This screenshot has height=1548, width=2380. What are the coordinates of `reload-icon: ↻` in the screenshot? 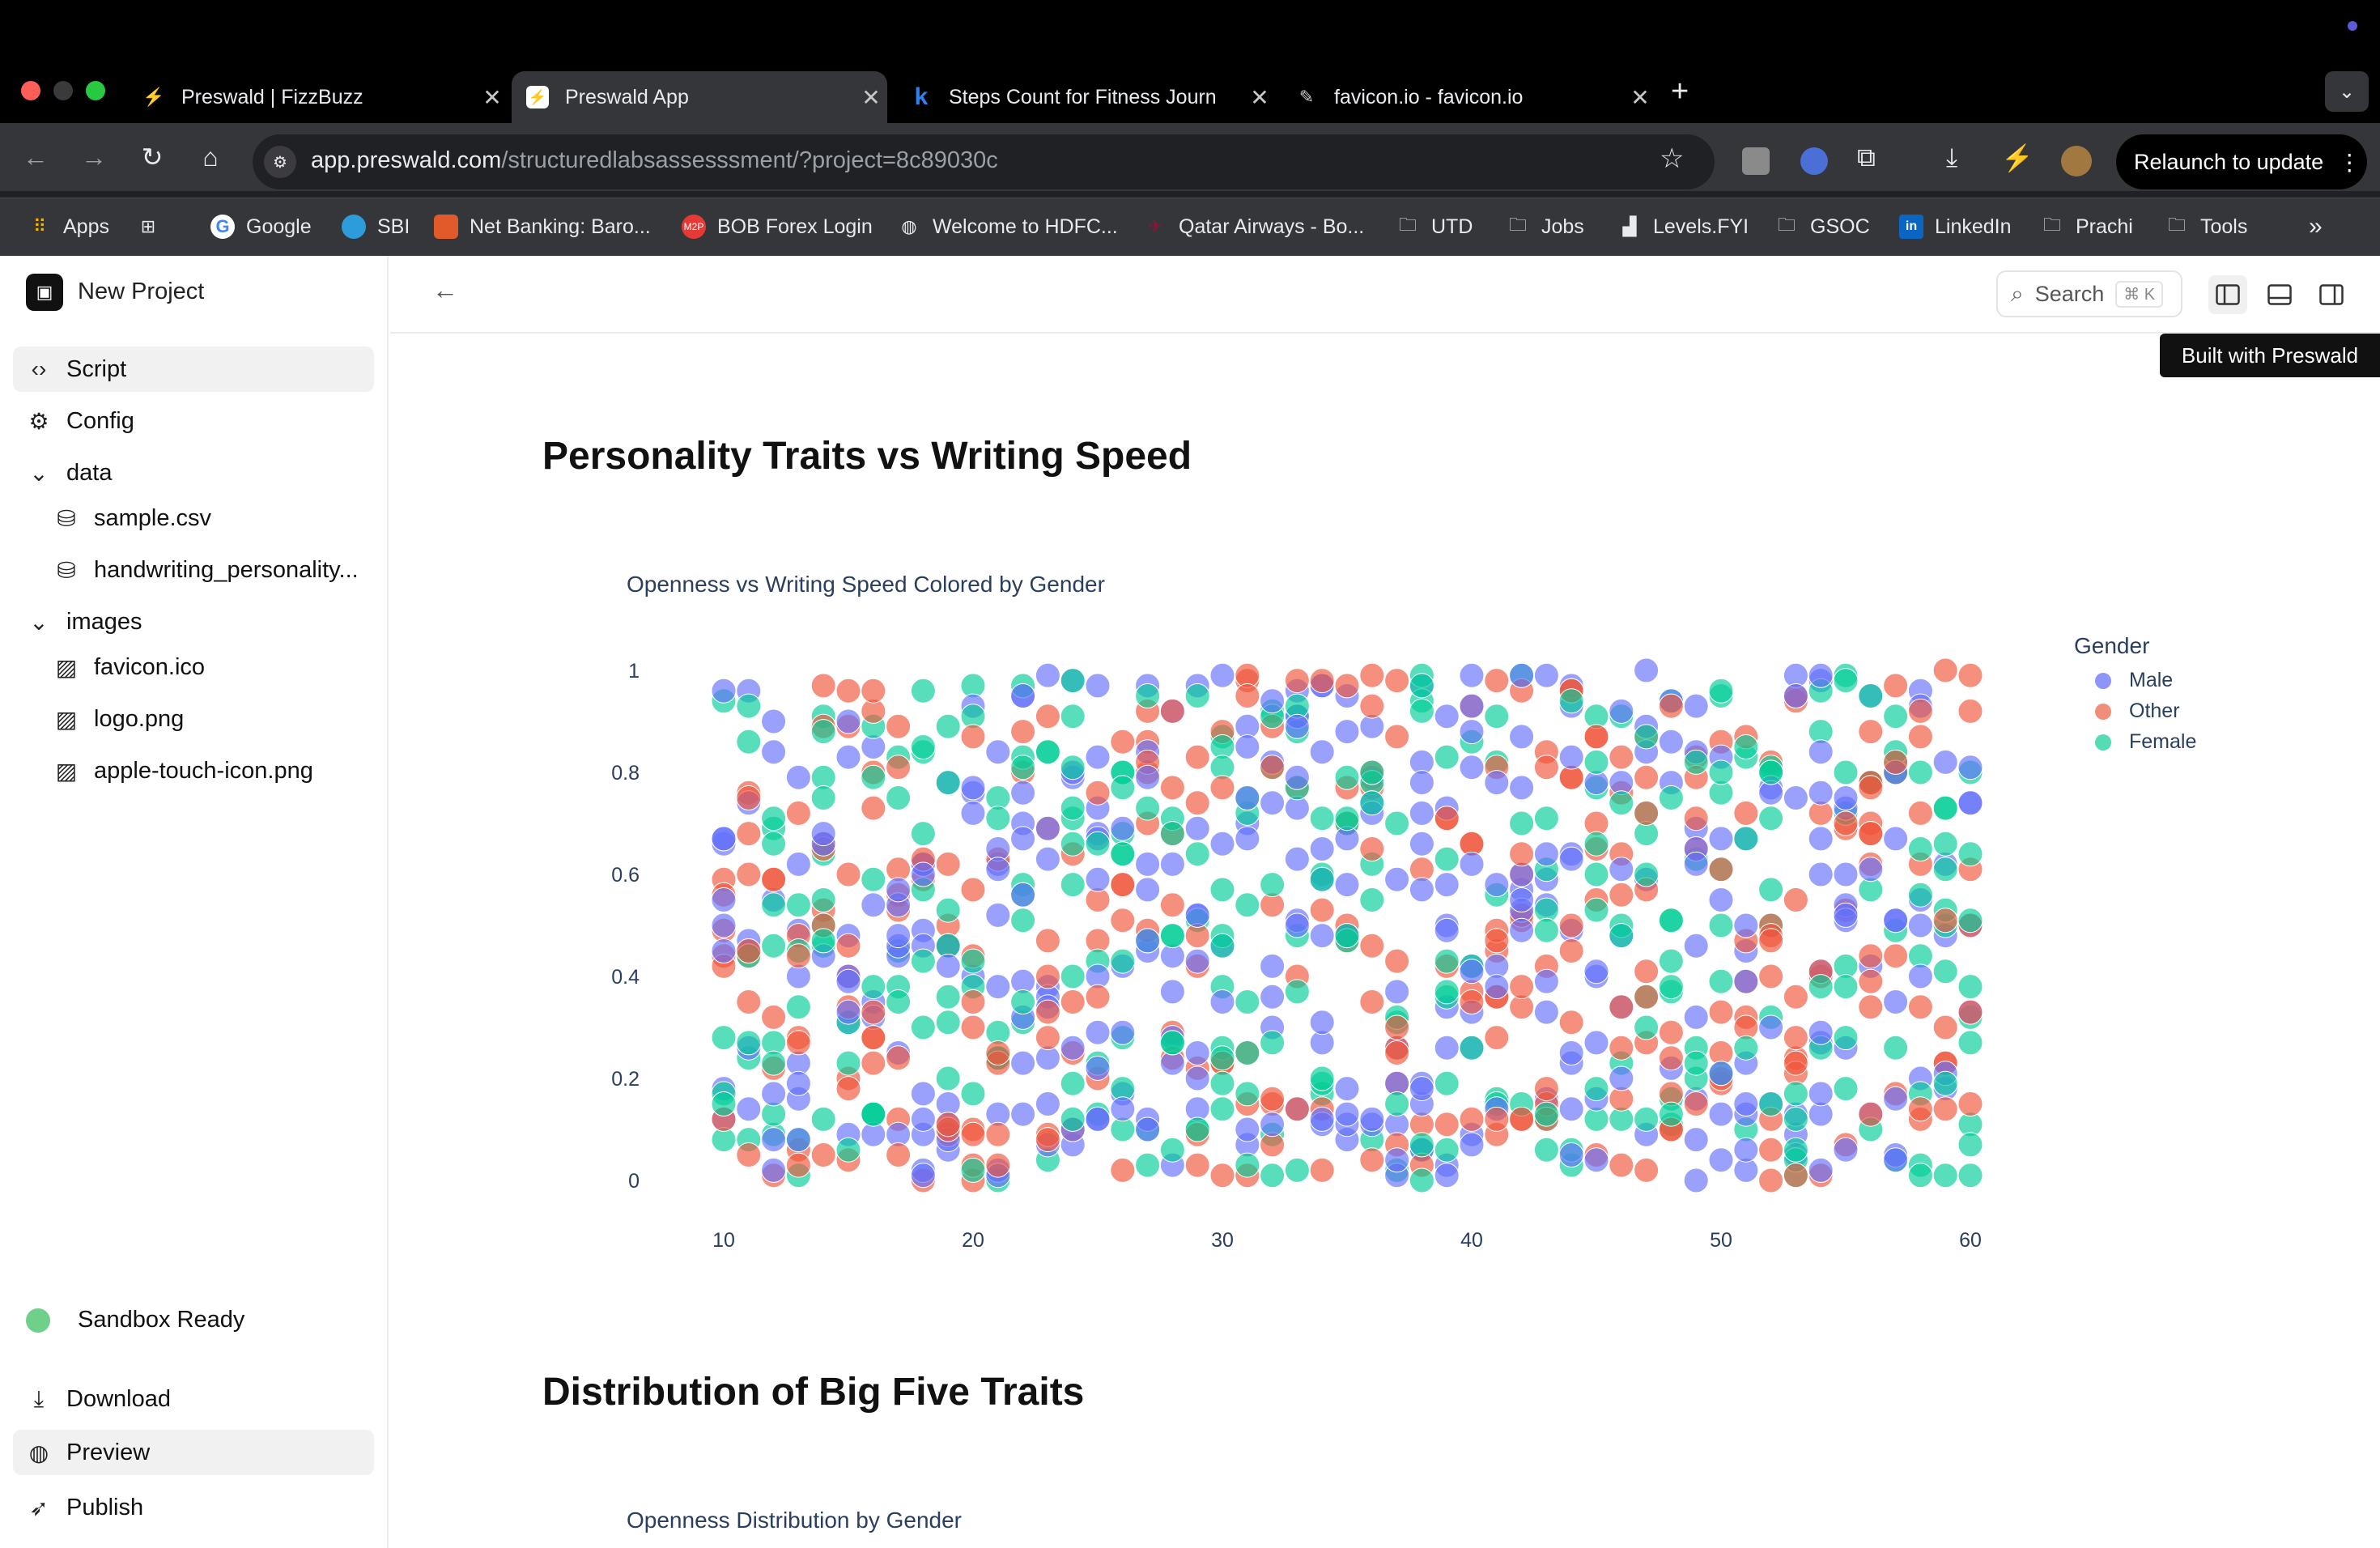 It's located at (152, 157).